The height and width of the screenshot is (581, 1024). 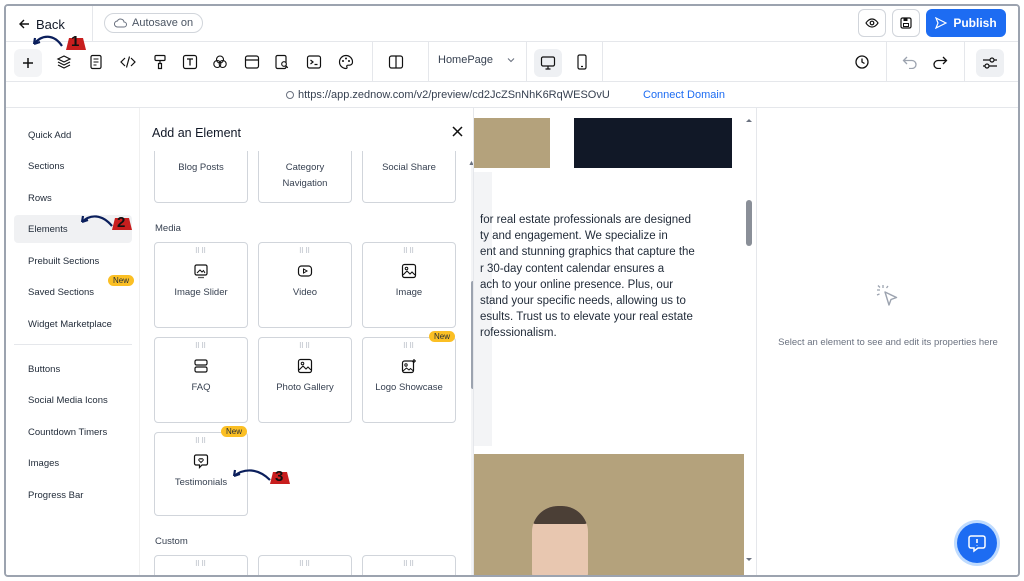 What do you see at coordinates (409, 387) in the screenshot?
I see `card-label: Logo Showcase` at bounding box center [409, 387].